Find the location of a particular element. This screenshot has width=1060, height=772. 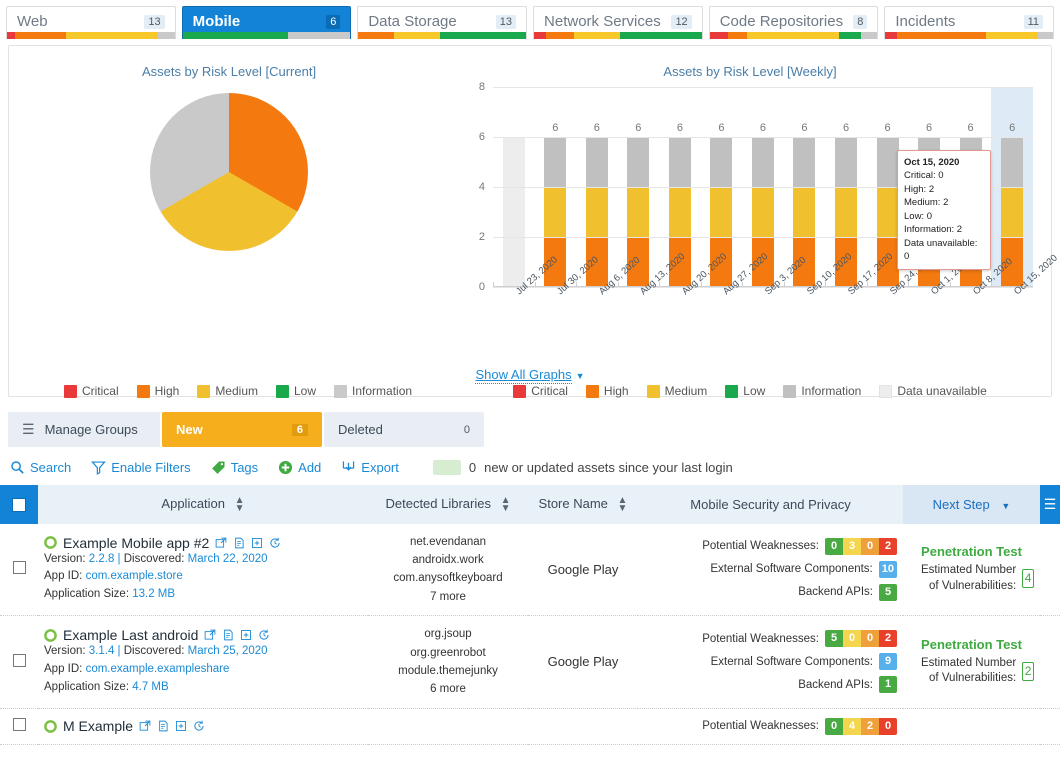

app-id-value: com.example.exampleshare is located at coordinates (158, 669).